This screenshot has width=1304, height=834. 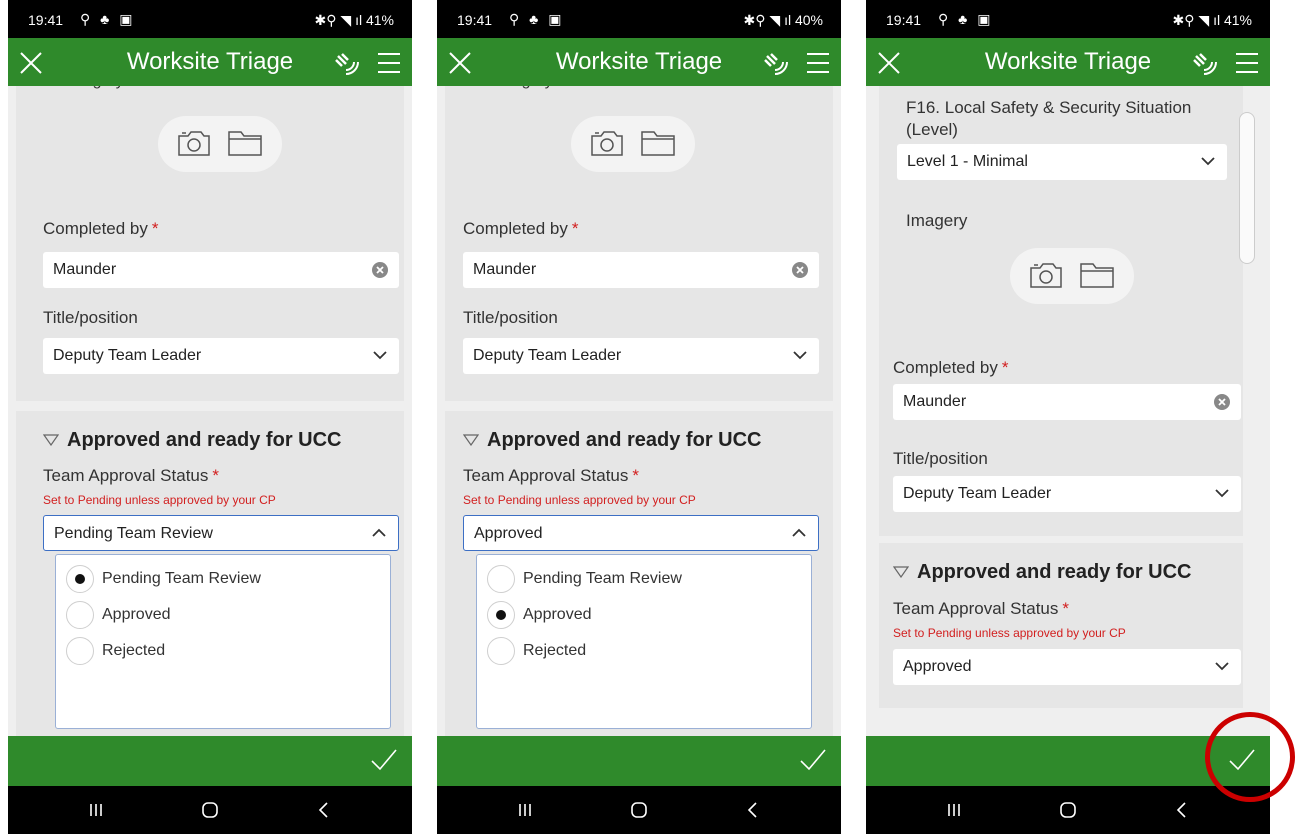 I want to click on approval-dropdown: Pending Team Review Approved Rejected, so click(x=223, y=641).